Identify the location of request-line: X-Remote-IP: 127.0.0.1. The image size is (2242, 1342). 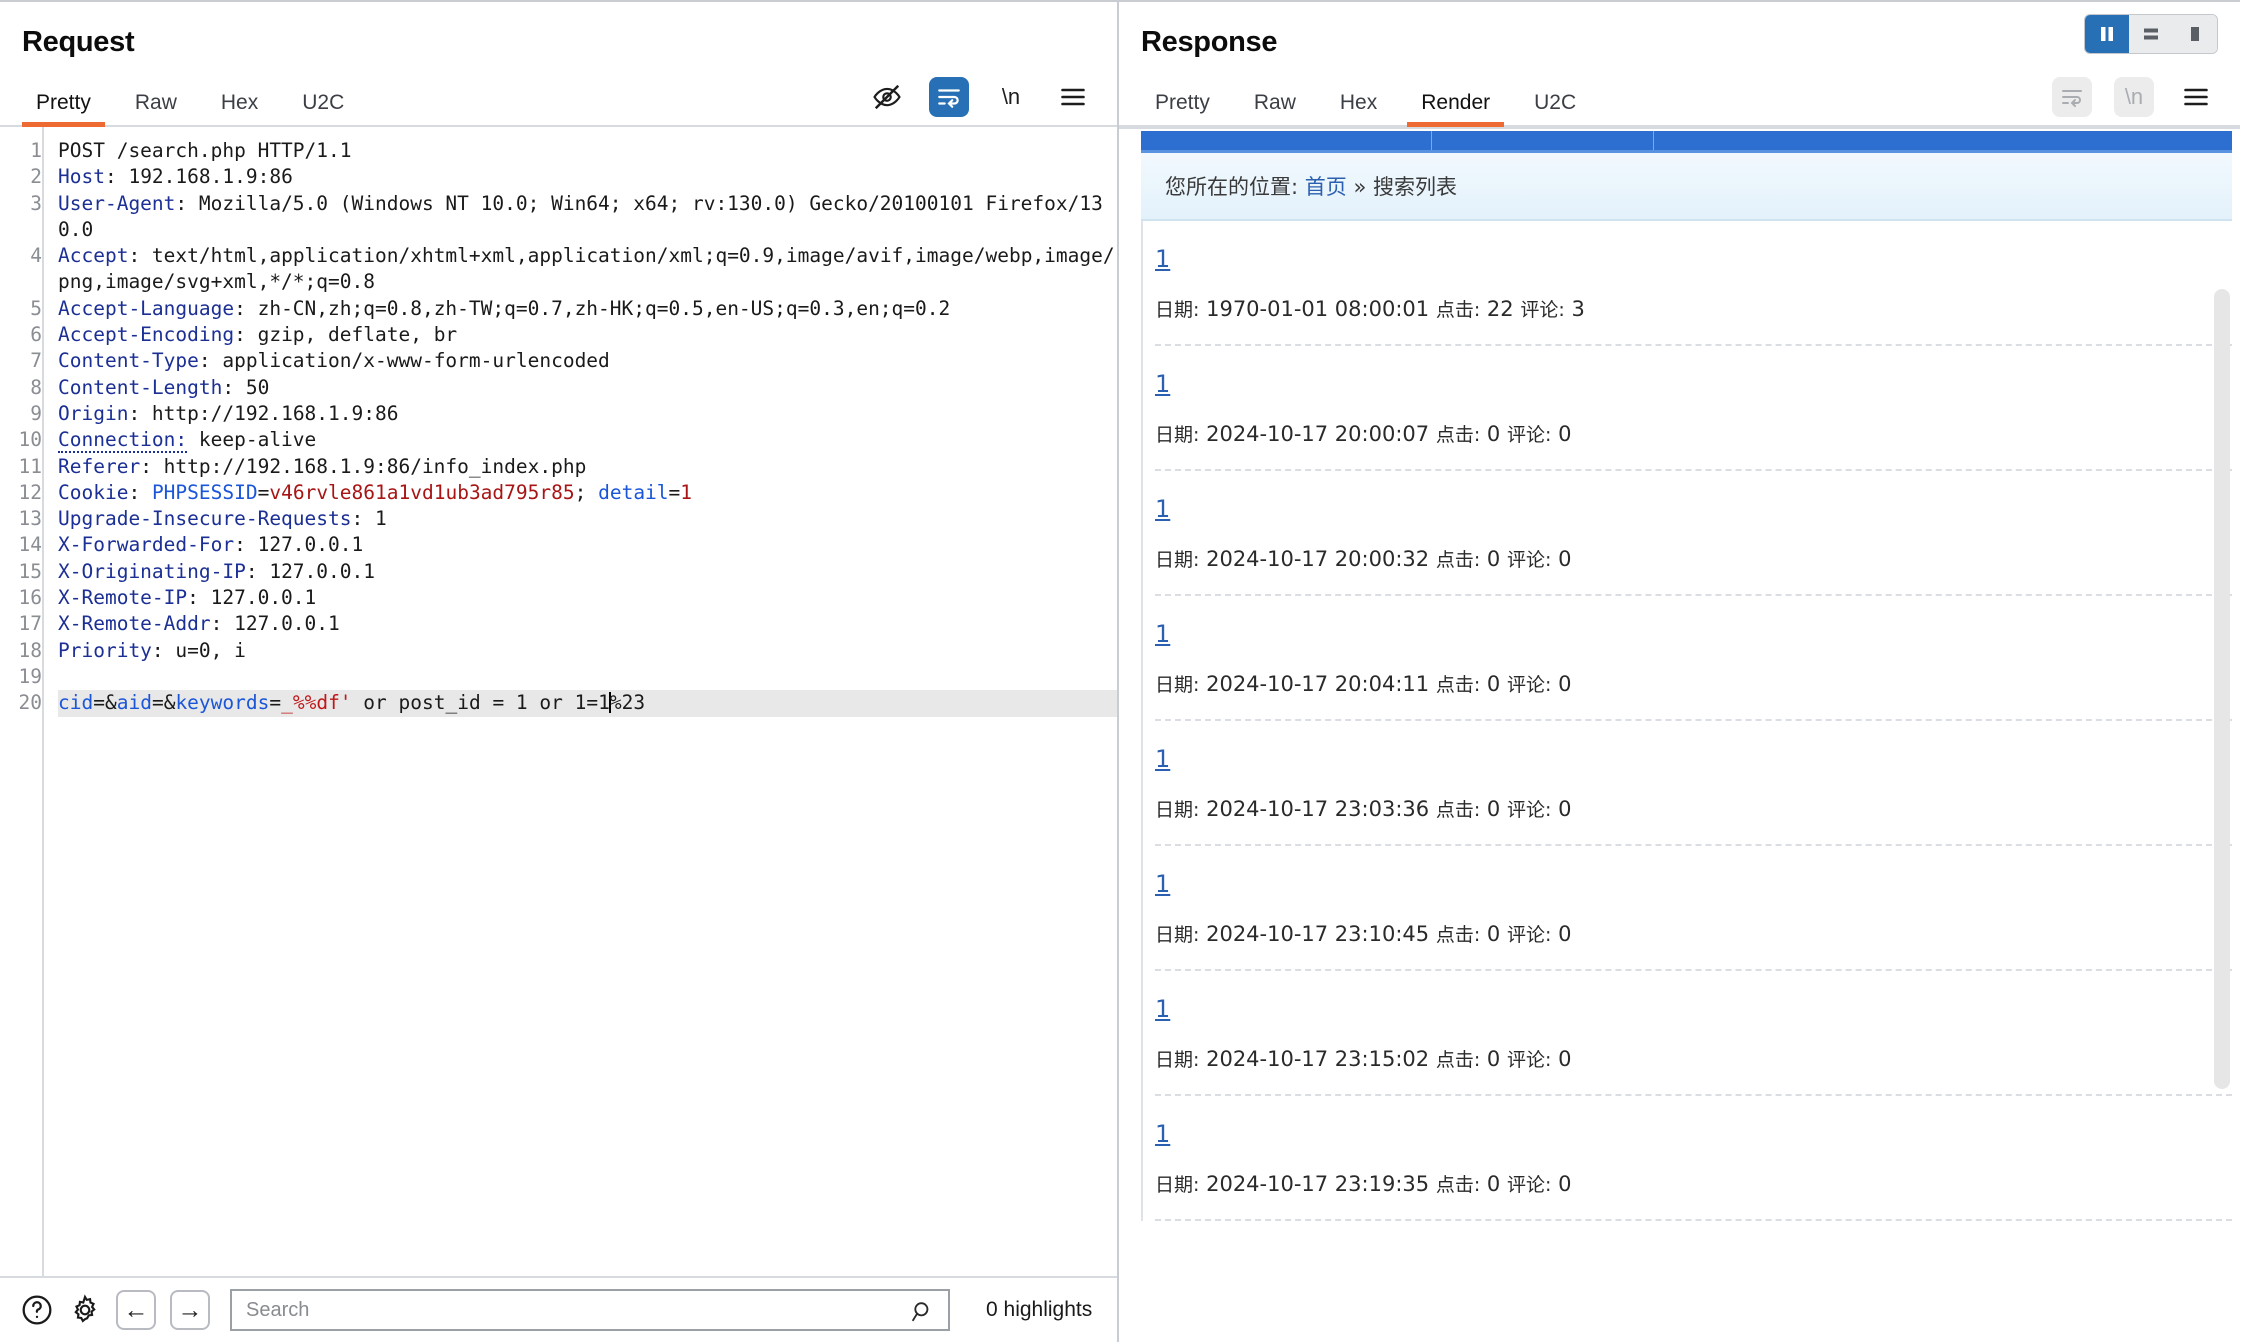
(187, 598).